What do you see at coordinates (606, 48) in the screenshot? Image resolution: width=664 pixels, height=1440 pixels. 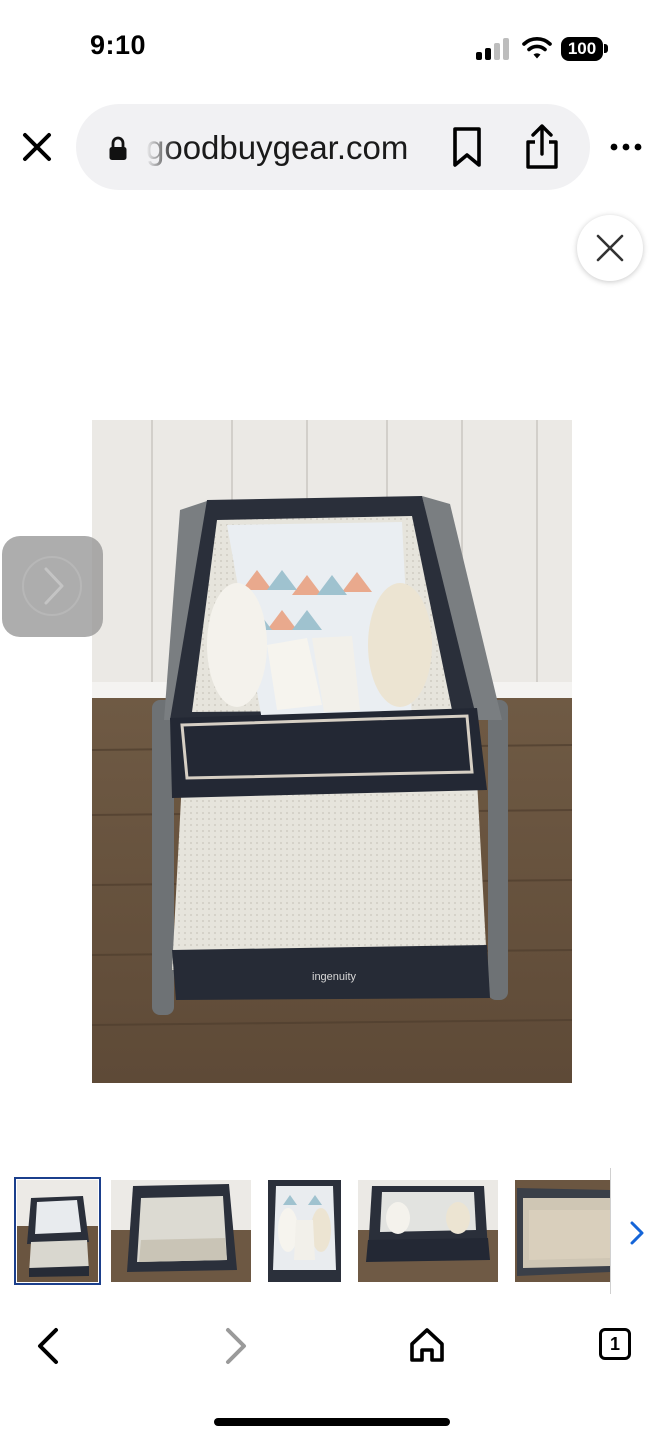 I see `battery-cap` at bounding box center [606, 48].